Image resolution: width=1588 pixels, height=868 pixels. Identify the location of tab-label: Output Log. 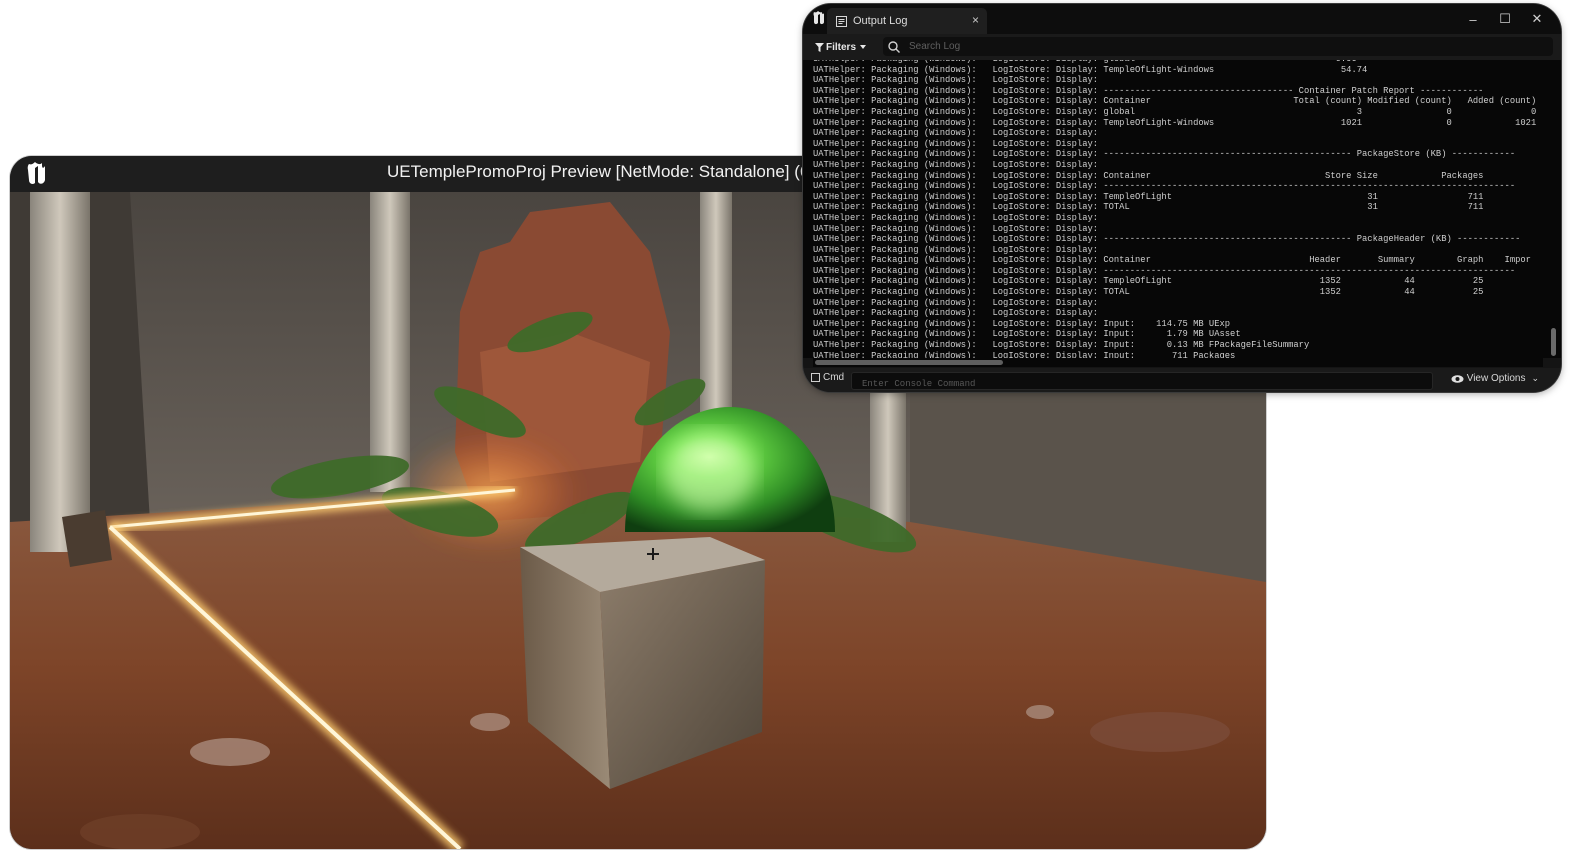
(880, 21).